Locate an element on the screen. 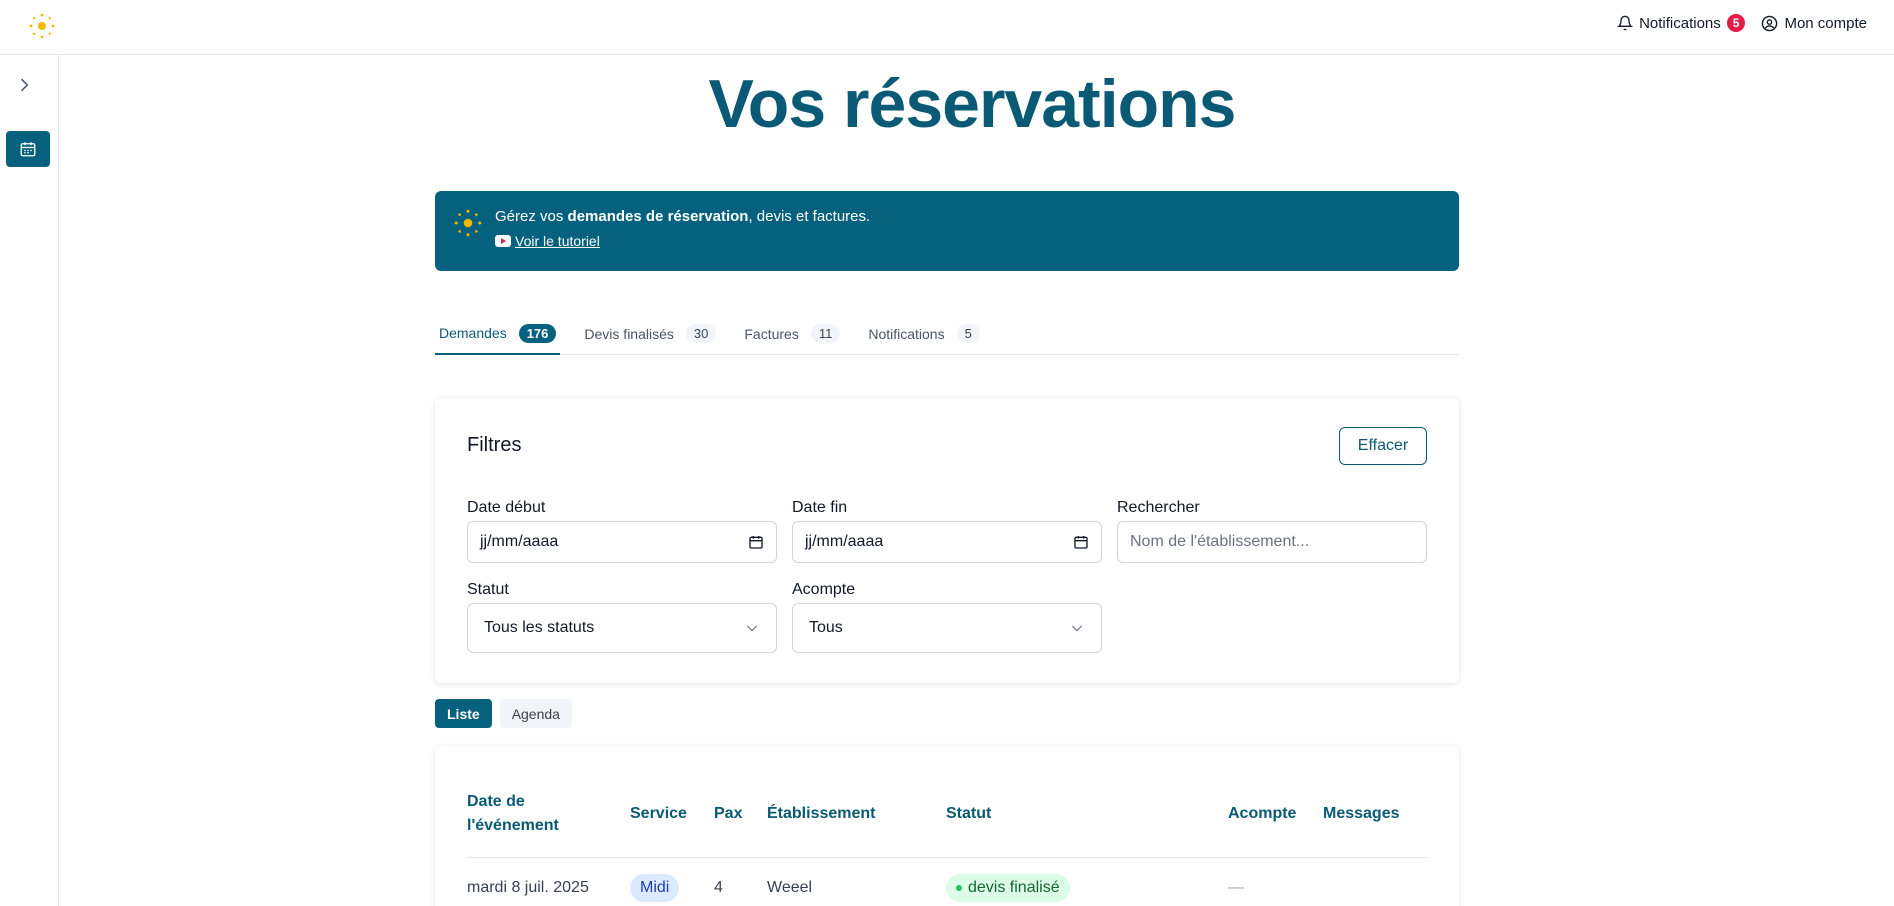 The image size is (1894, 906). column-header-messages: Messages is located at coordinates (1361, 814).